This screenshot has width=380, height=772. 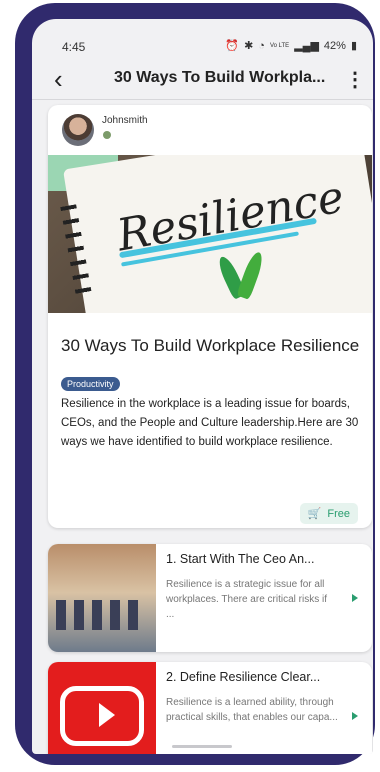 I want to click on more-vert-icon: ⋮, so click(x=355, y=79).